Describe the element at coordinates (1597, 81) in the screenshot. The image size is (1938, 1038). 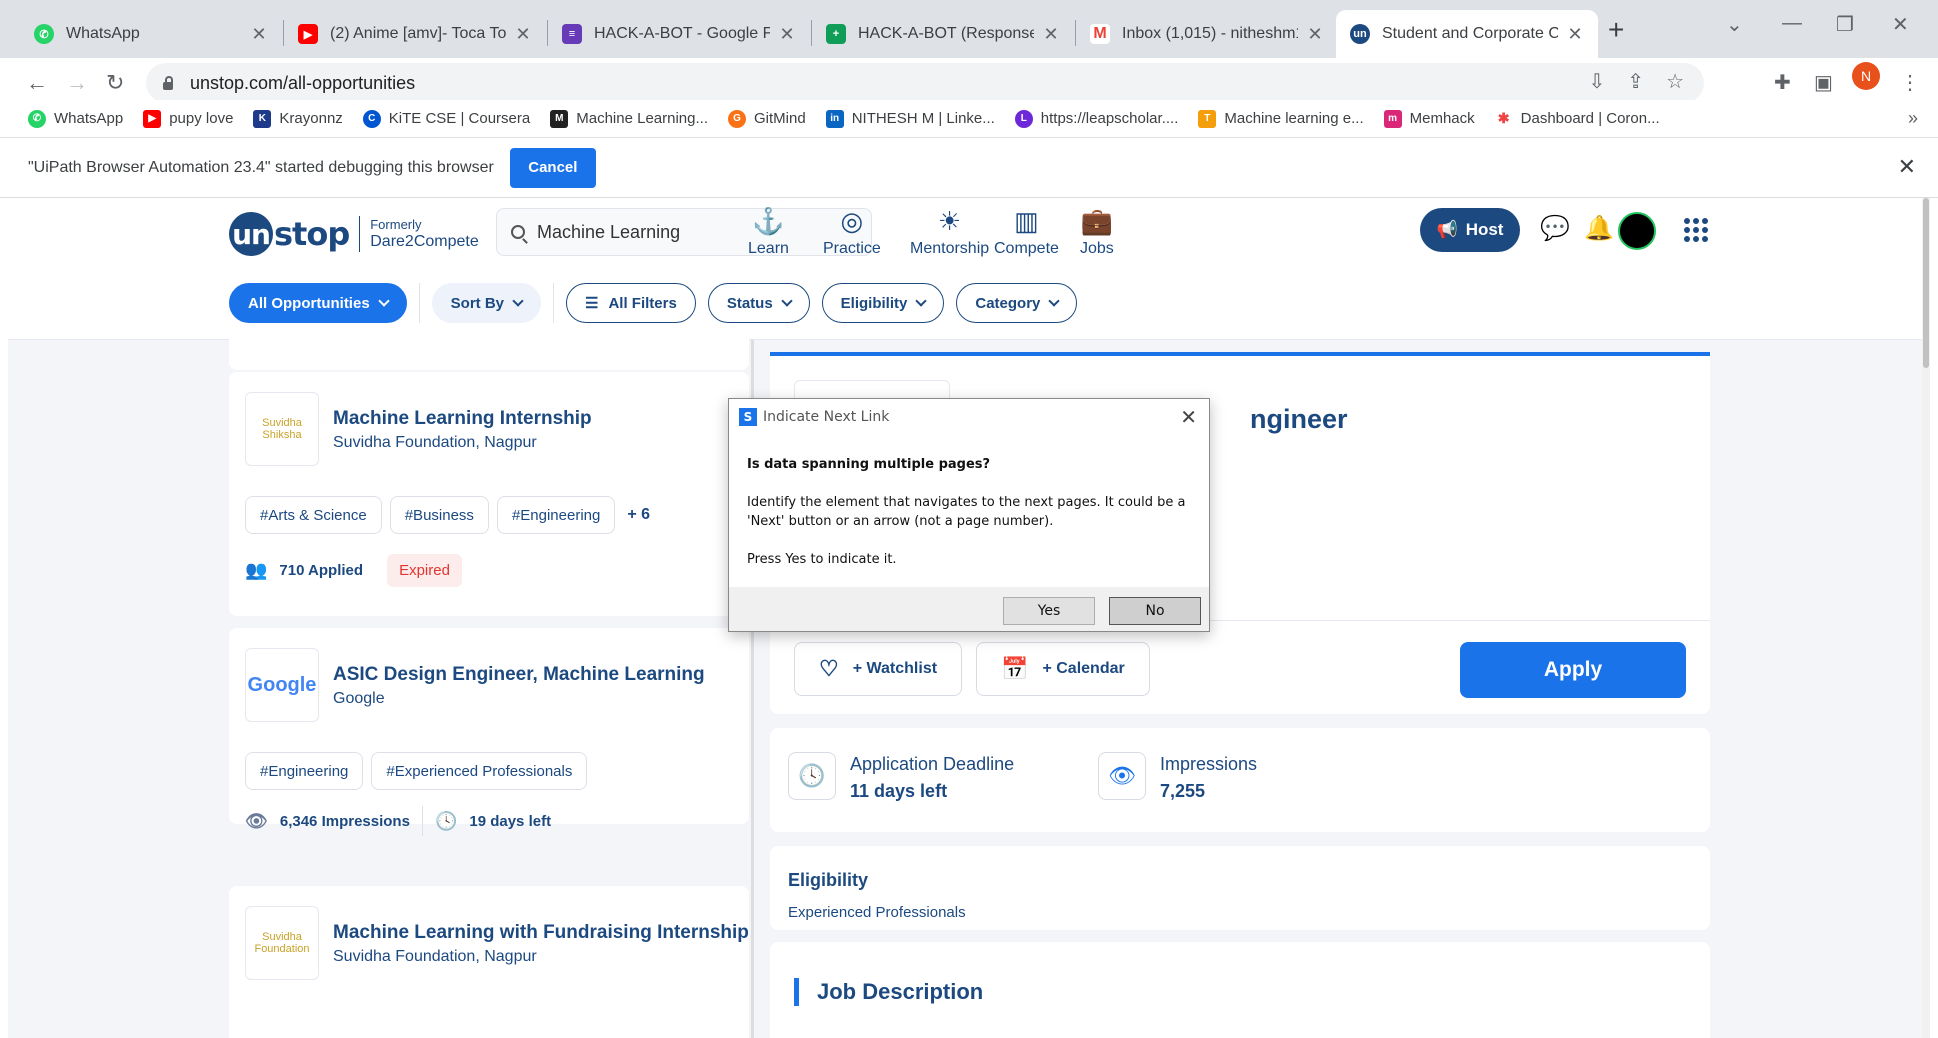
I see `install-icon: ⇩` at that location.